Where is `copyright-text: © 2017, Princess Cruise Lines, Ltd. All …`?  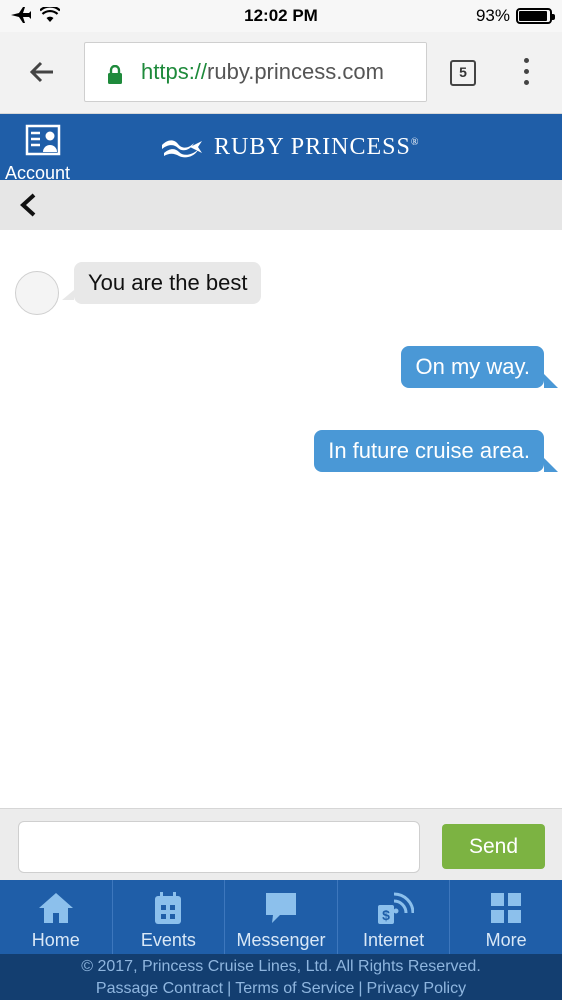
copyright-text: © 2017, Princess Cruise Lines, Ltd. All … is located at coordinates (281, 966).